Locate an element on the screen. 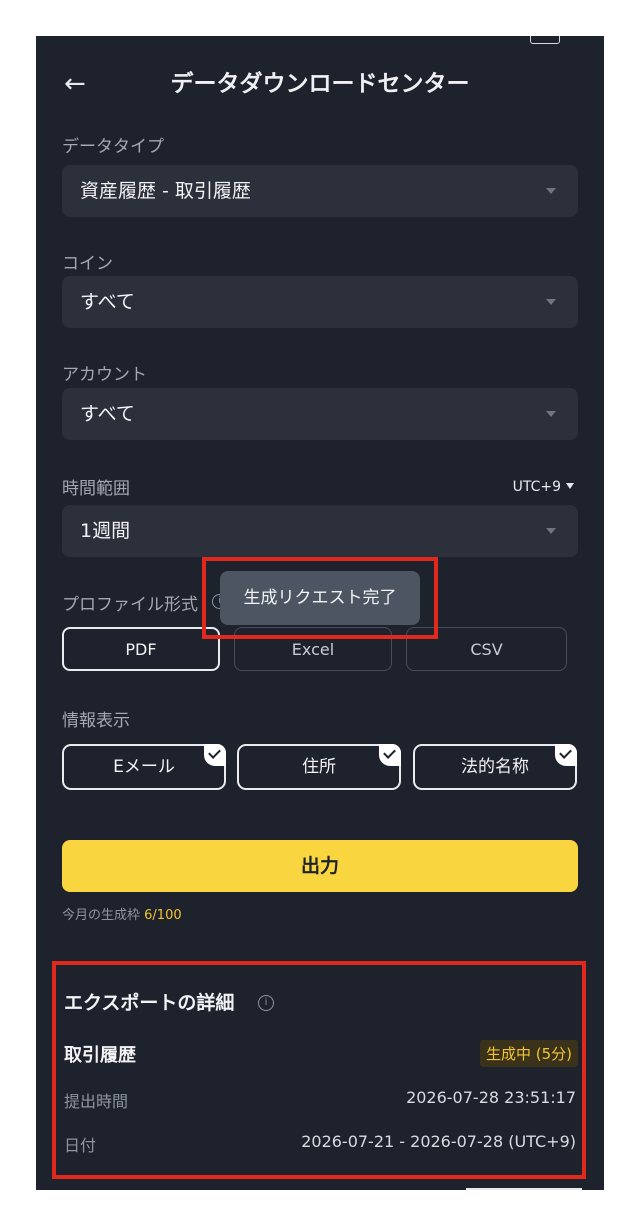  address-toggle-label: 住所 is located at coordinates (319, 767).